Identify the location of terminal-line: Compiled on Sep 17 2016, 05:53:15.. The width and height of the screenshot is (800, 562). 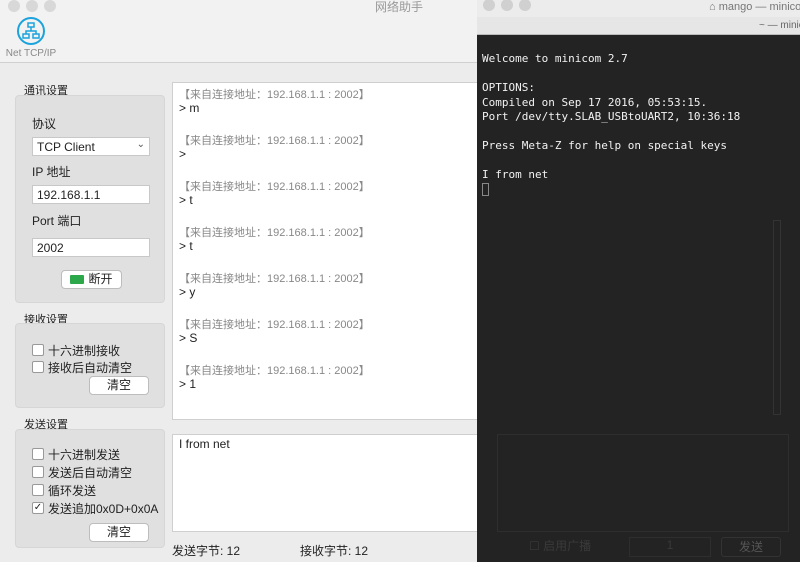
(595, 102).